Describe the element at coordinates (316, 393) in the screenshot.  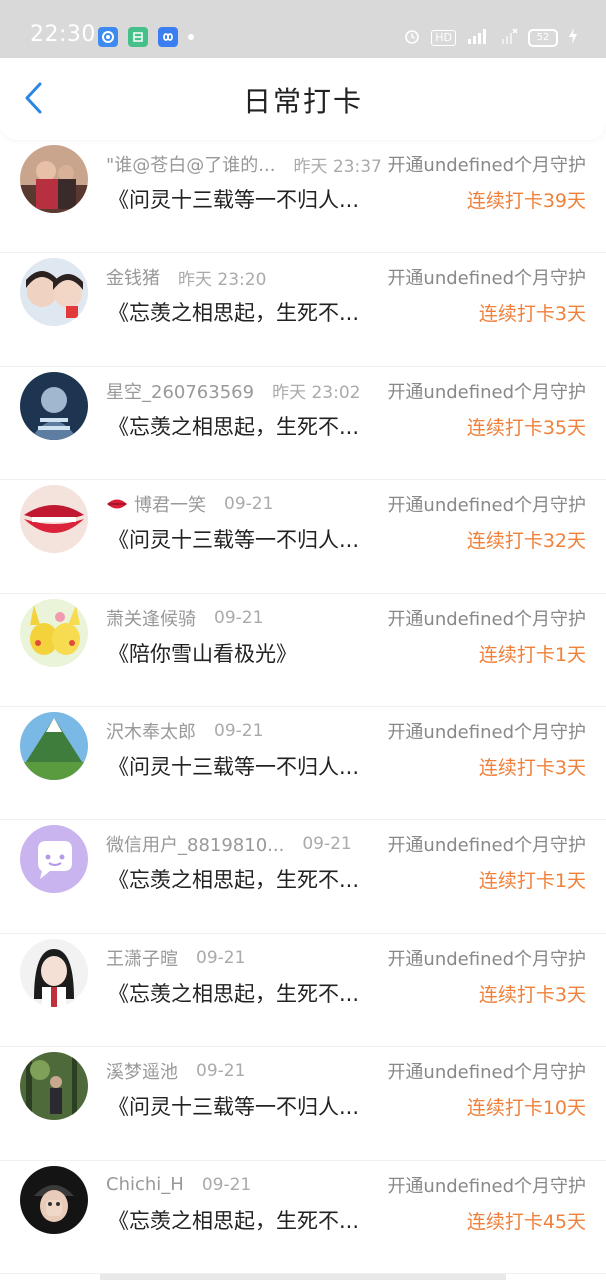
I see `checkin-time: 昨天 23:02` at that location.